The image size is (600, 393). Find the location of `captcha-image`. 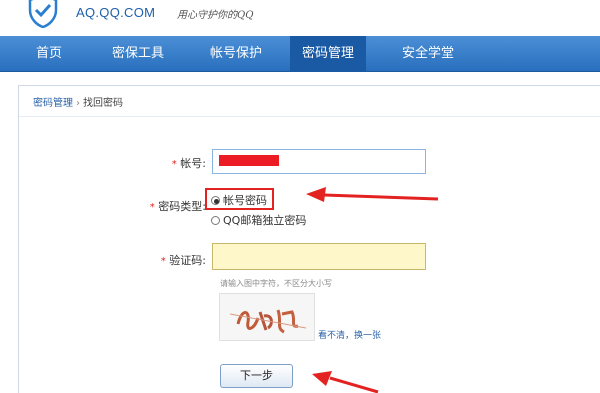

captcha-image is located at coordinates (267, 317).